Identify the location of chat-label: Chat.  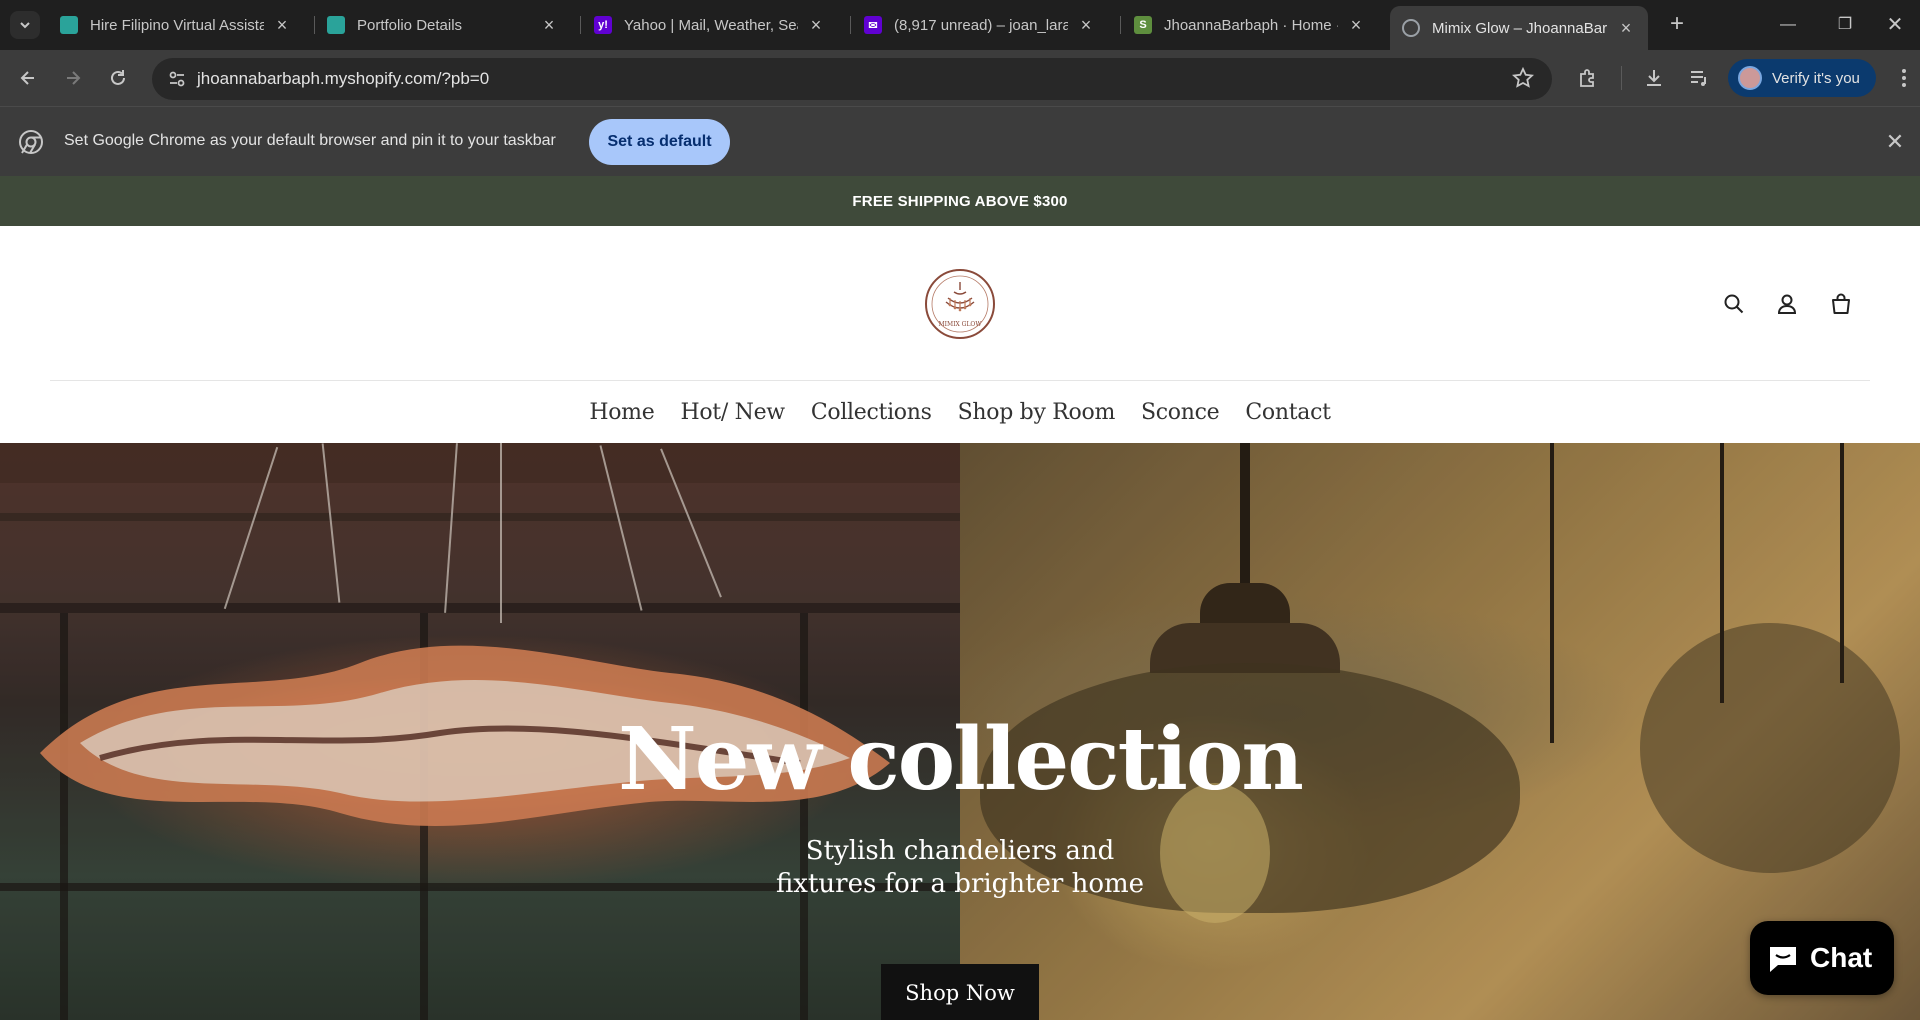
(1841, 957).